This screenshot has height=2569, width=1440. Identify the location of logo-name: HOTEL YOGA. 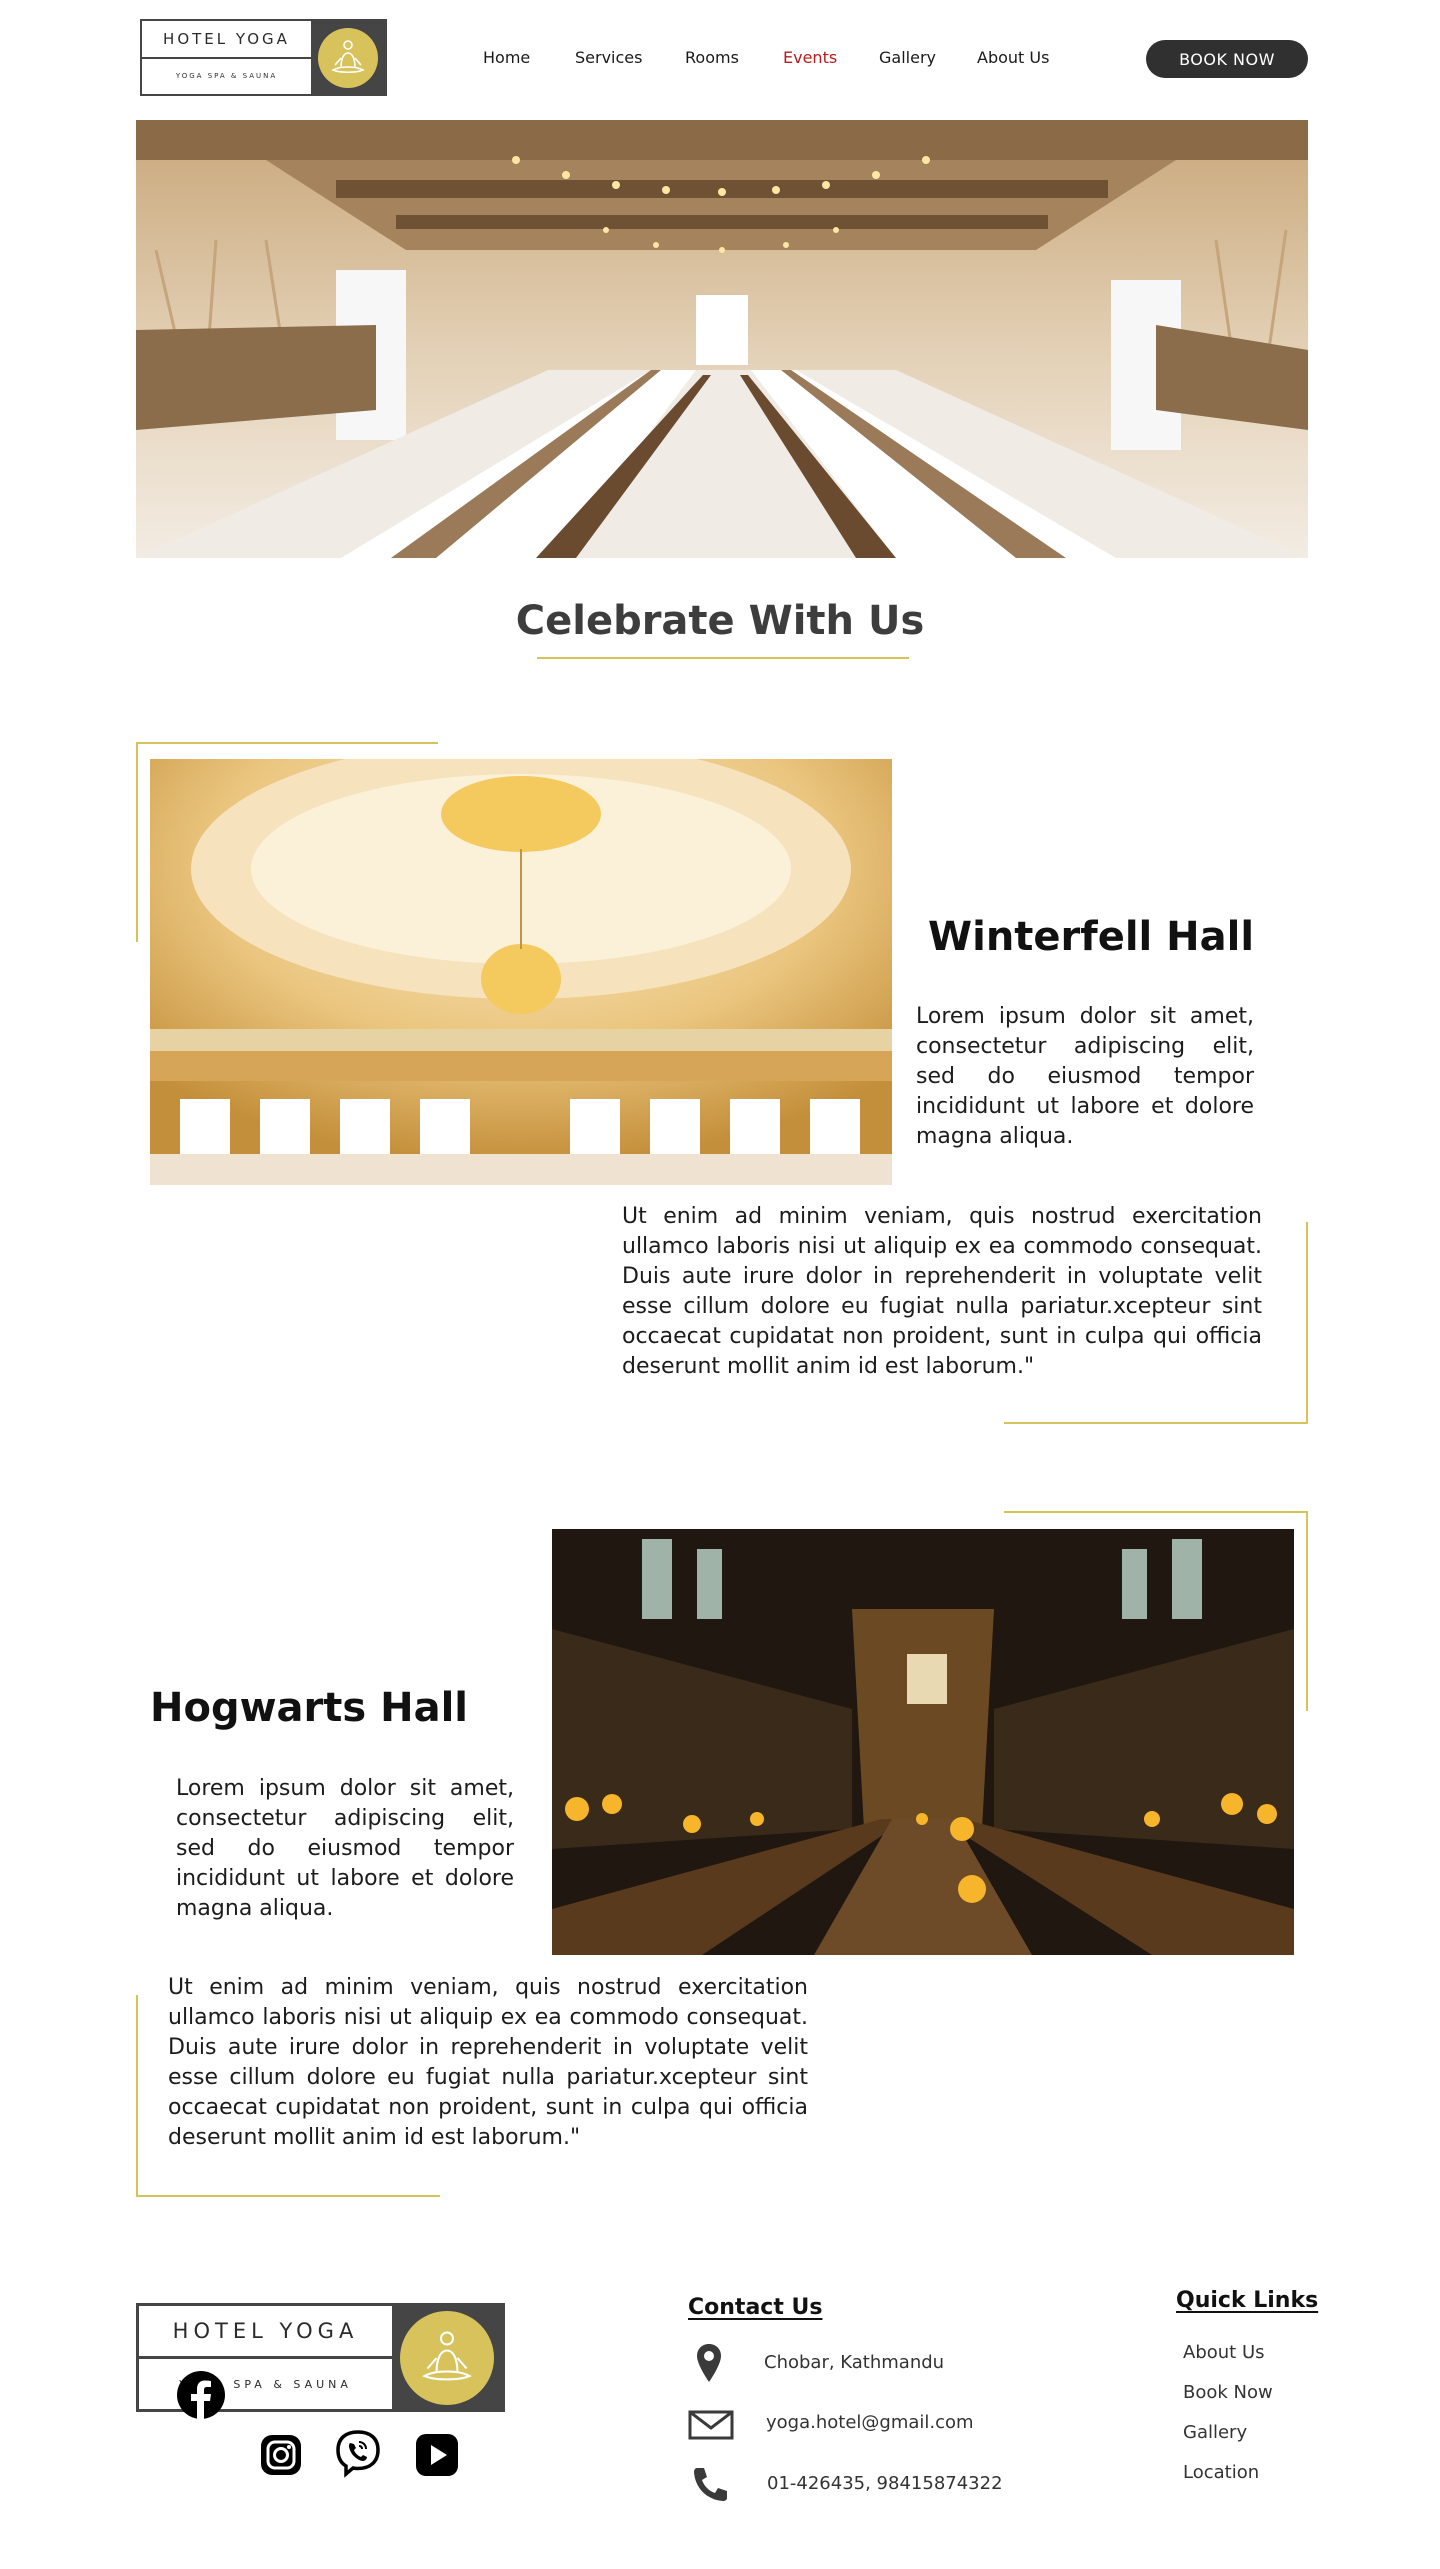
(226, 40).